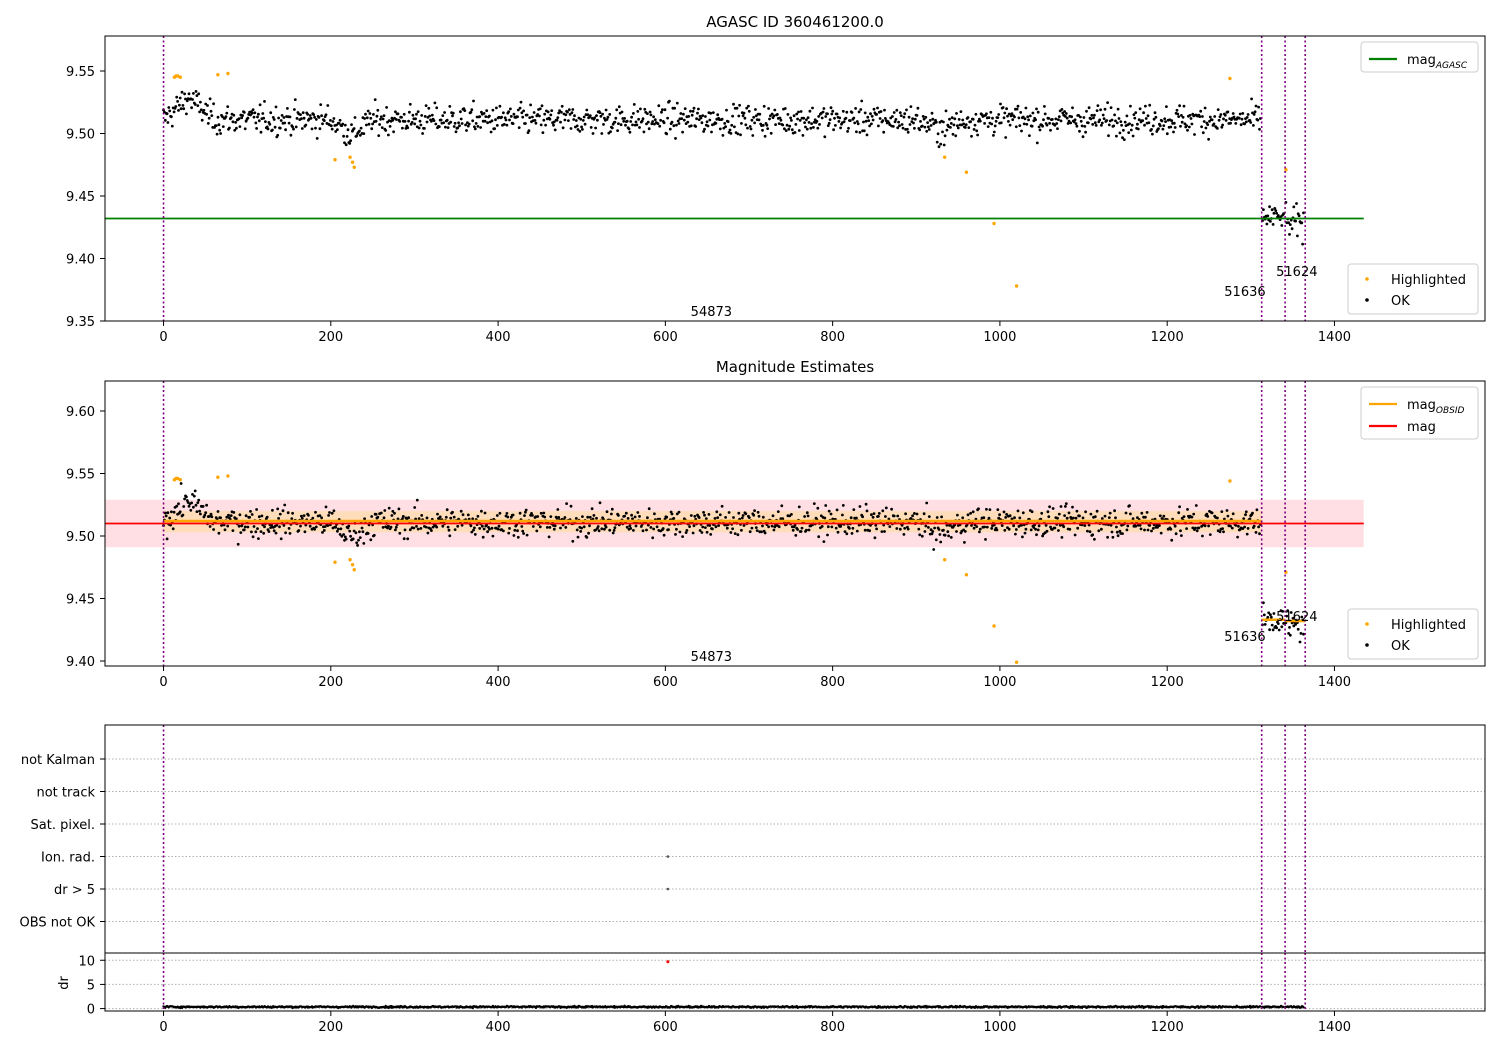 This screenshot has width=1500, height=1050. Describe the element at coordinates (1286, 170) in the screenshot. I see `data-point-highlighted` at that location.